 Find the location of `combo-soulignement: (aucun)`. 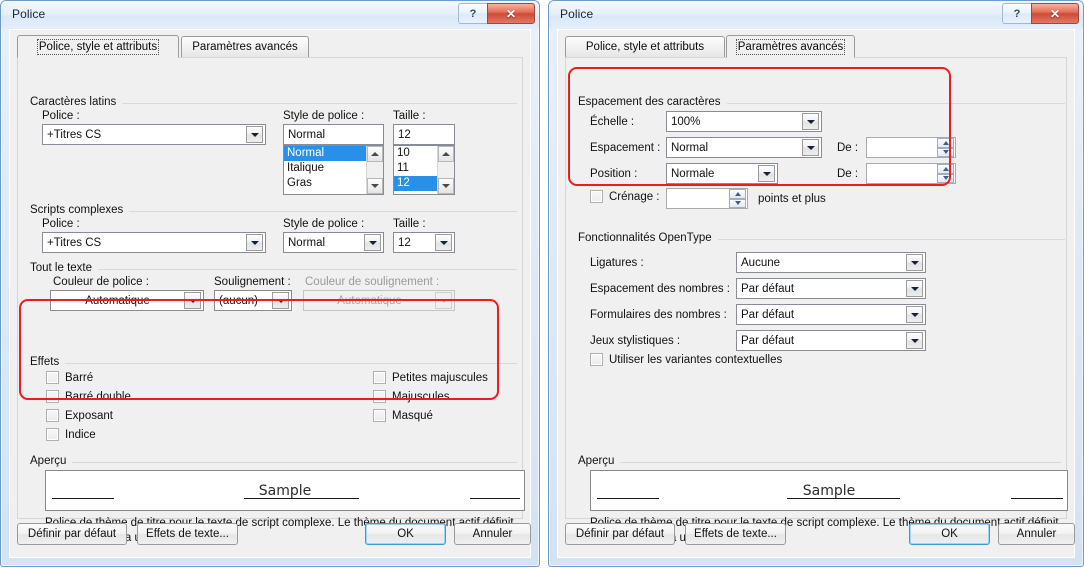

combo-soulignement: (aucun) is located at coordinates (253, 300).